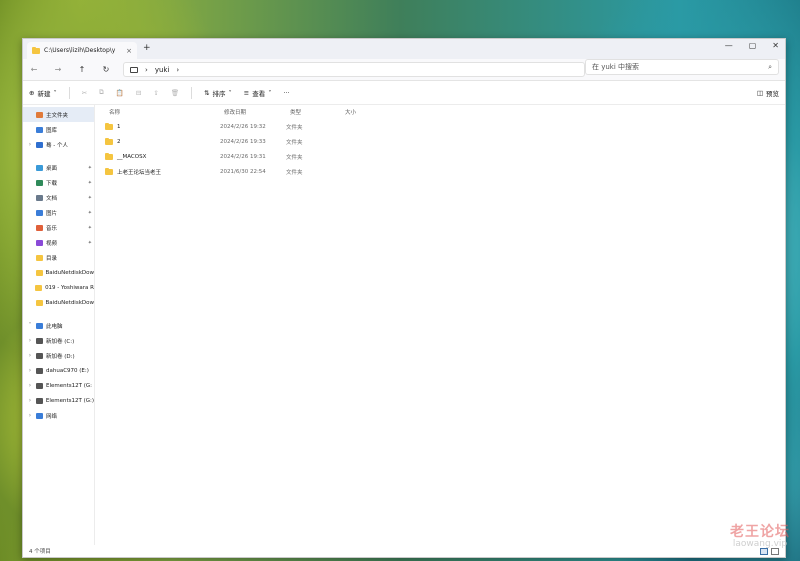 This screenshot has height=561, width=800. What do you see at coordinates (682, 67) in the screenshot?
I see `search-input: 在 yuki 中搜索 ⌕` at bounding box center [682, 67].